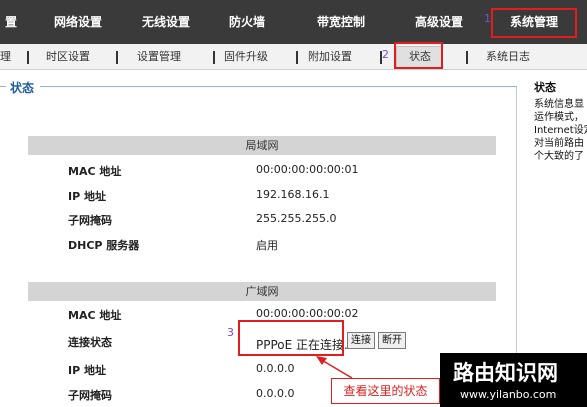 Image resolution: width=587 pixels, height=407 pixels. Describe the element at coordinates (418, 55) in the screenshot. I see `highlight-box-status` at that location.